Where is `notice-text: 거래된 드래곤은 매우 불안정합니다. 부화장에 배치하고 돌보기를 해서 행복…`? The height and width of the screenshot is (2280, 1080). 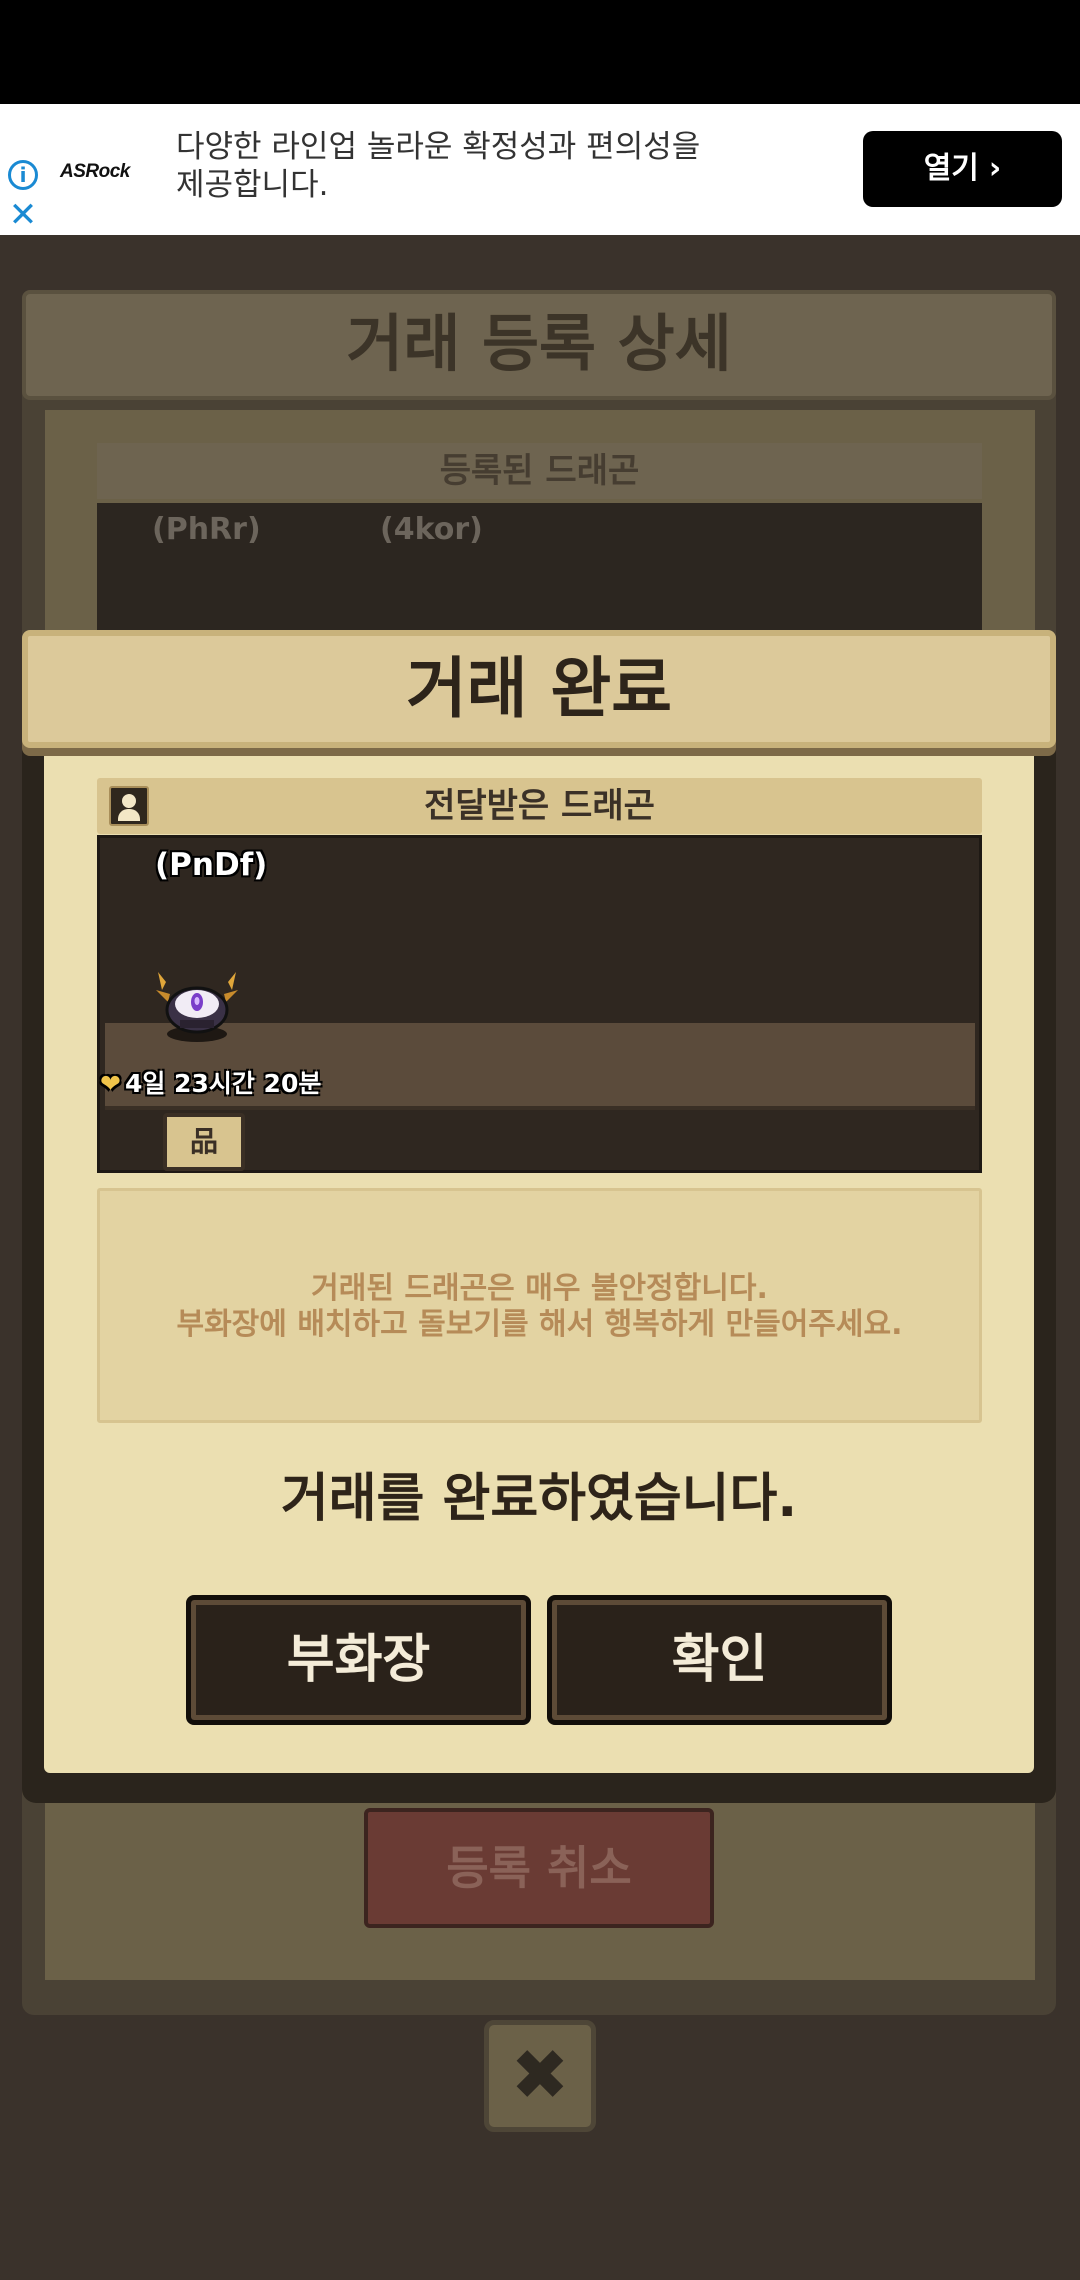 notice-text: 거래된 드래곤은 매우 불안정합니다. 부화장에 배치하고 돌보기를 해서 행복… is located at coordinates (539, 1307).